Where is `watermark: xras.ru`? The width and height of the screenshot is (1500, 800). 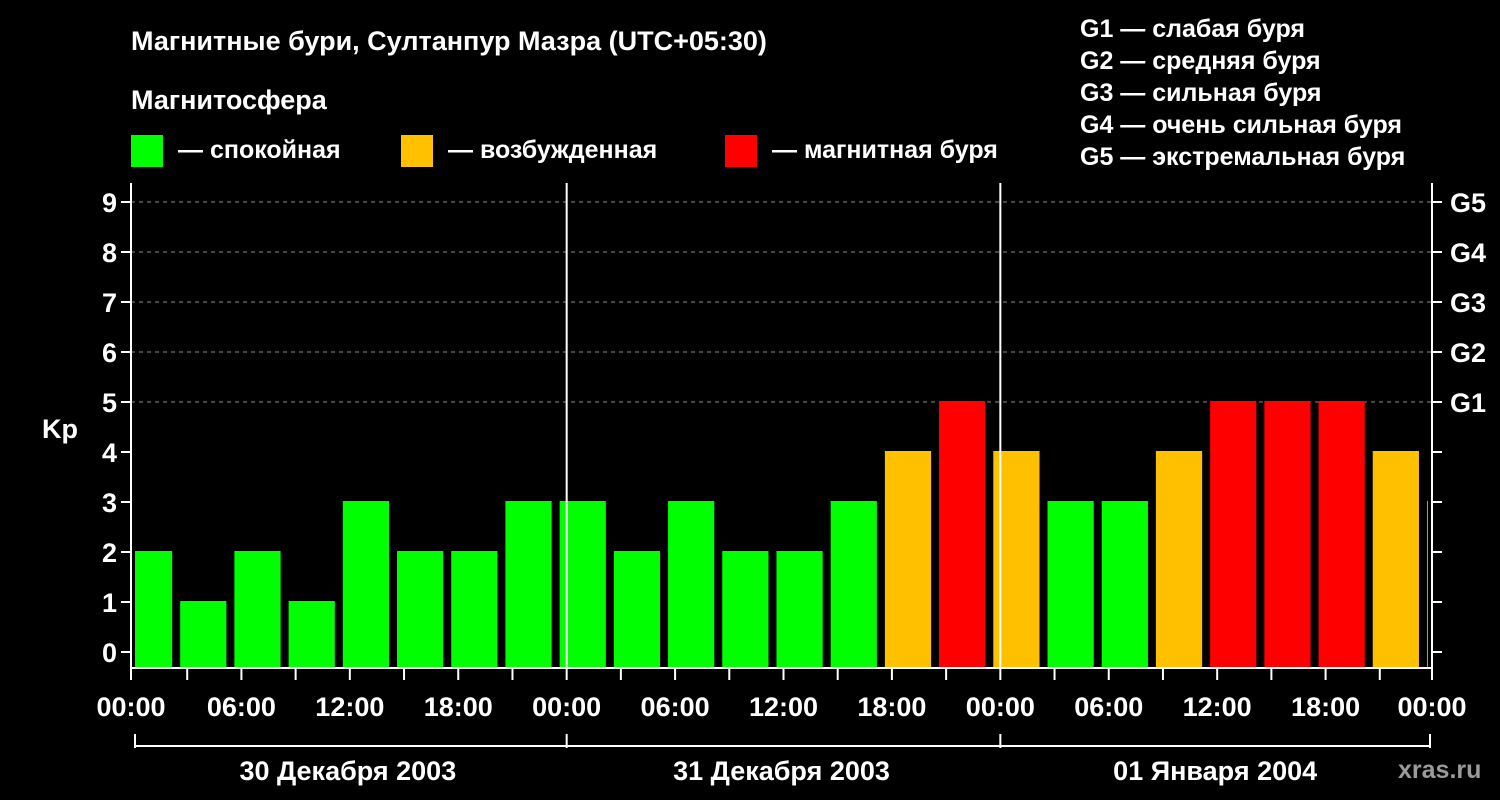 watermark: xras.ru is located at coordinates (1439, 770).